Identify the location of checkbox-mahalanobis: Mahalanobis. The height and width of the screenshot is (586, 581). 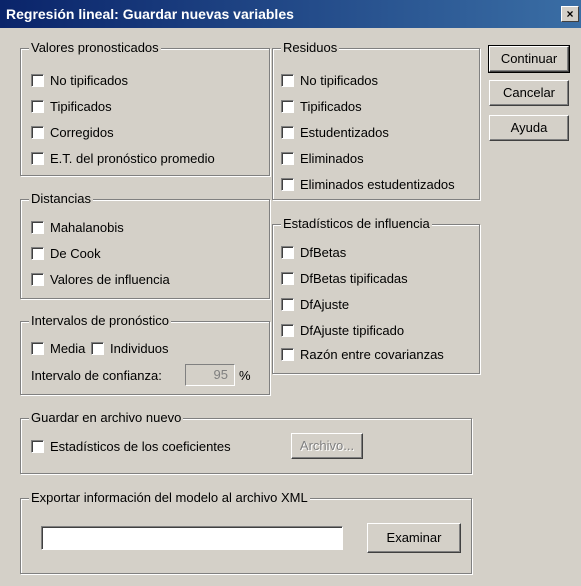
(77, 227).